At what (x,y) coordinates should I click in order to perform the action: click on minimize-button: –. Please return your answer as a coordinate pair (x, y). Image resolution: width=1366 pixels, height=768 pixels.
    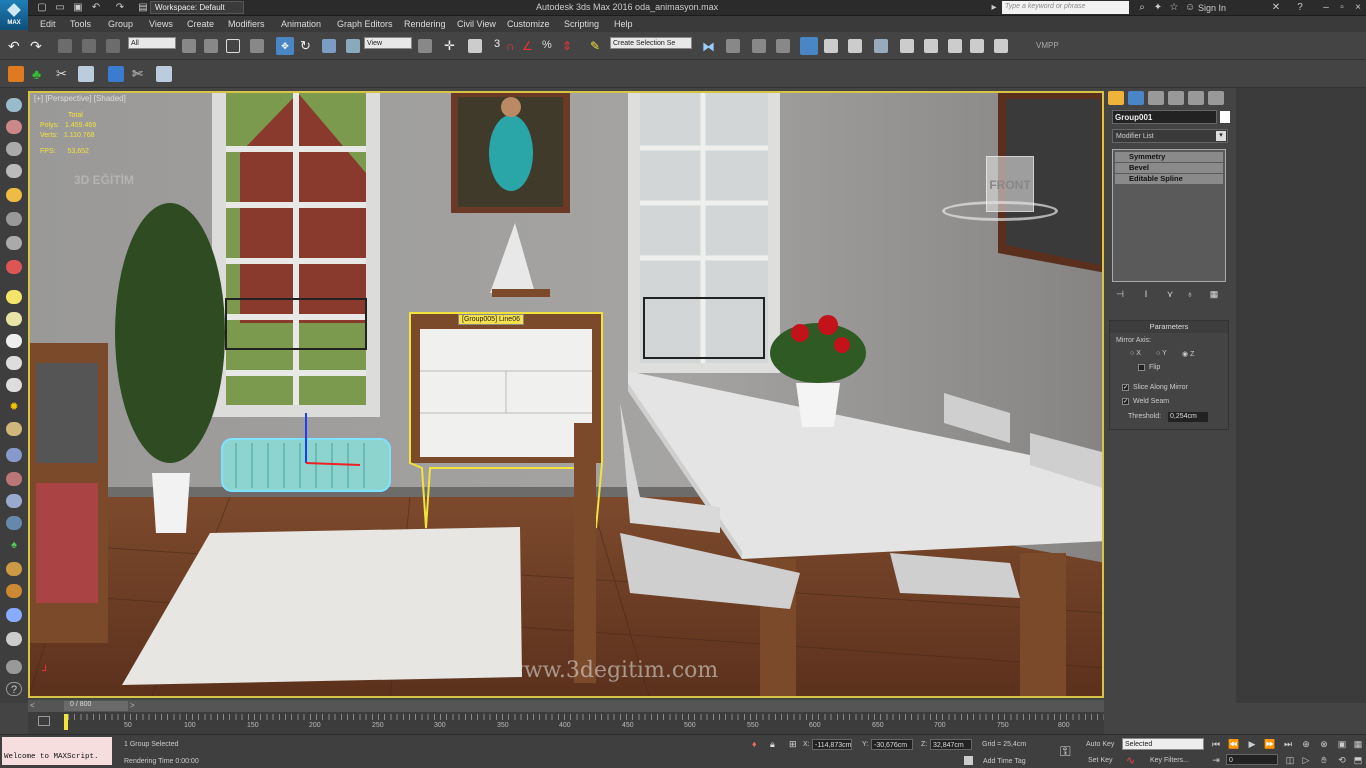
    Looking at the image, I should click on (1326, 7).